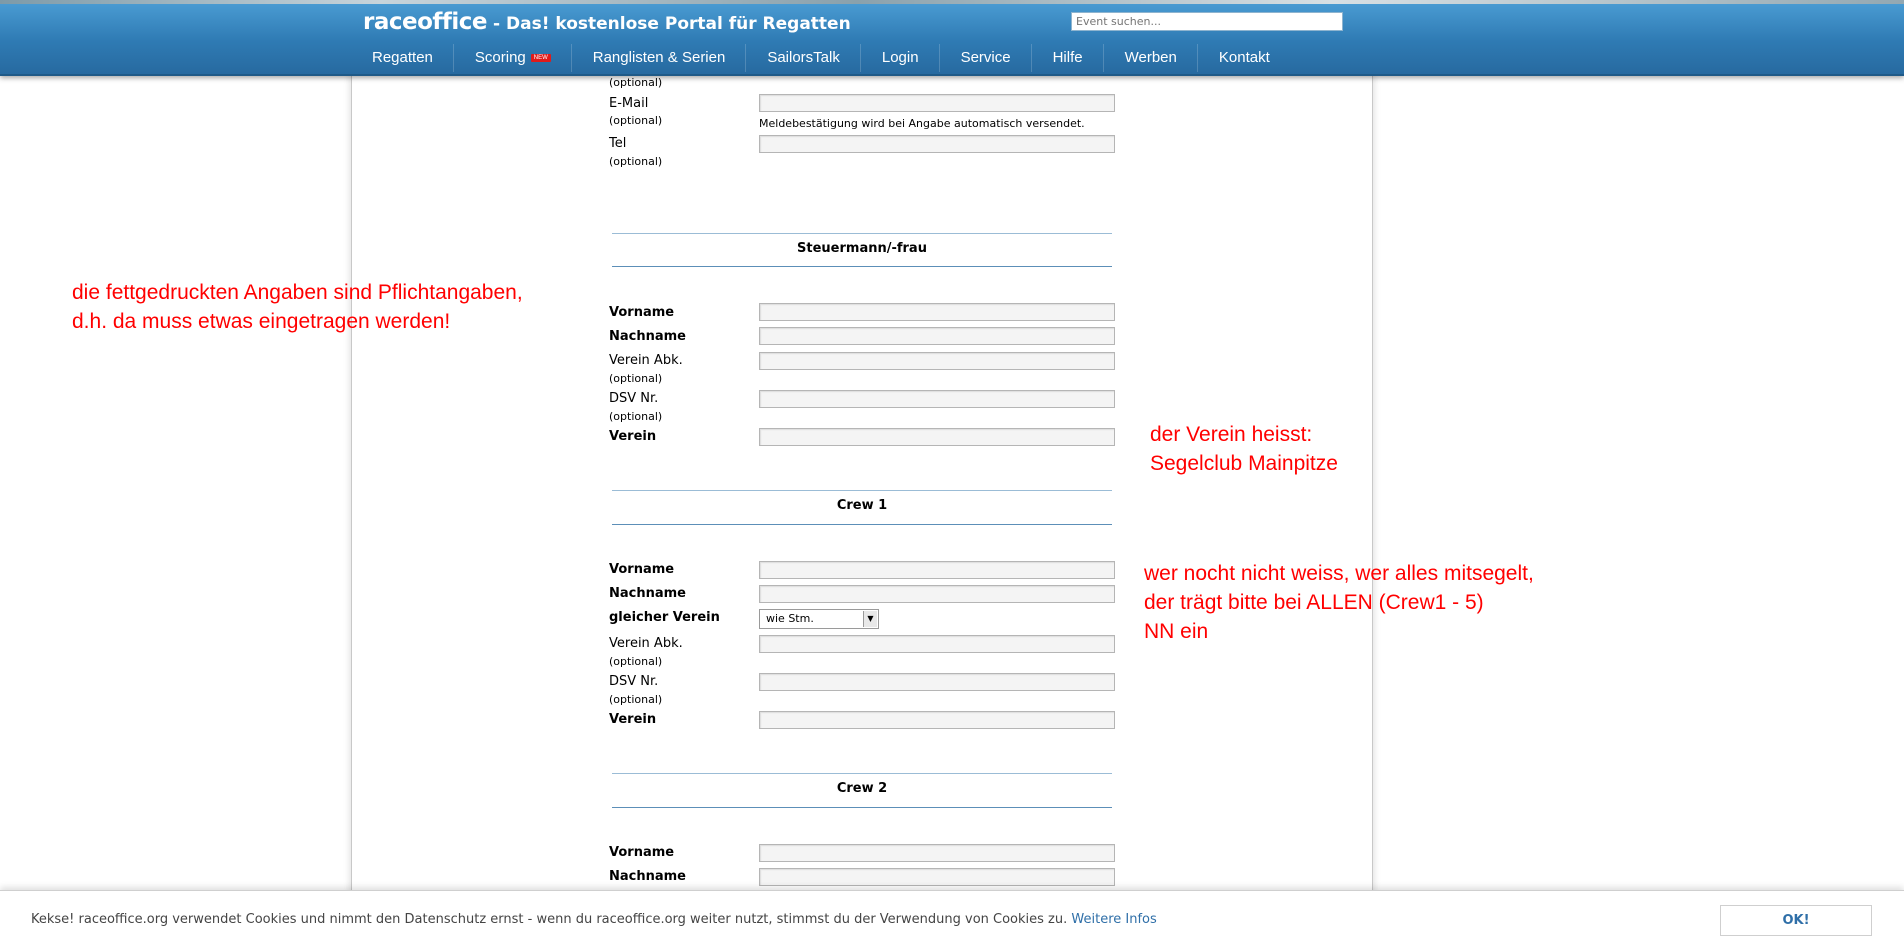 The image size is (1904, 949). What do you see at coordinates (862, 505) in the screenshot?
I see `section-title-crew1: Crew 1` at bounding box center [862, 505].